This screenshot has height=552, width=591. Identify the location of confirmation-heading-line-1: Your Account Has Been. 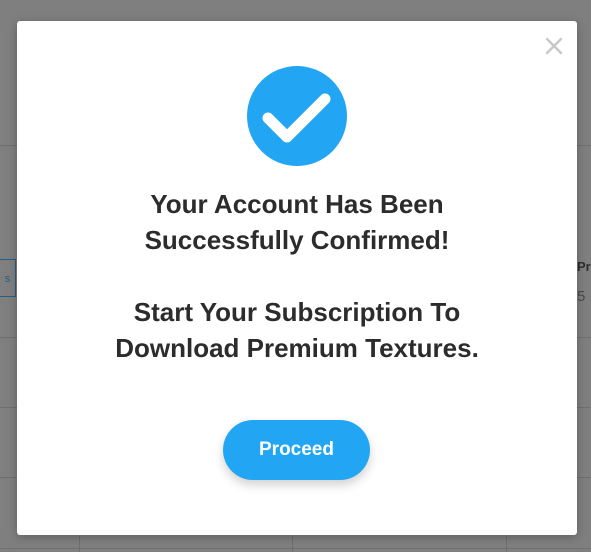
(297, 204).